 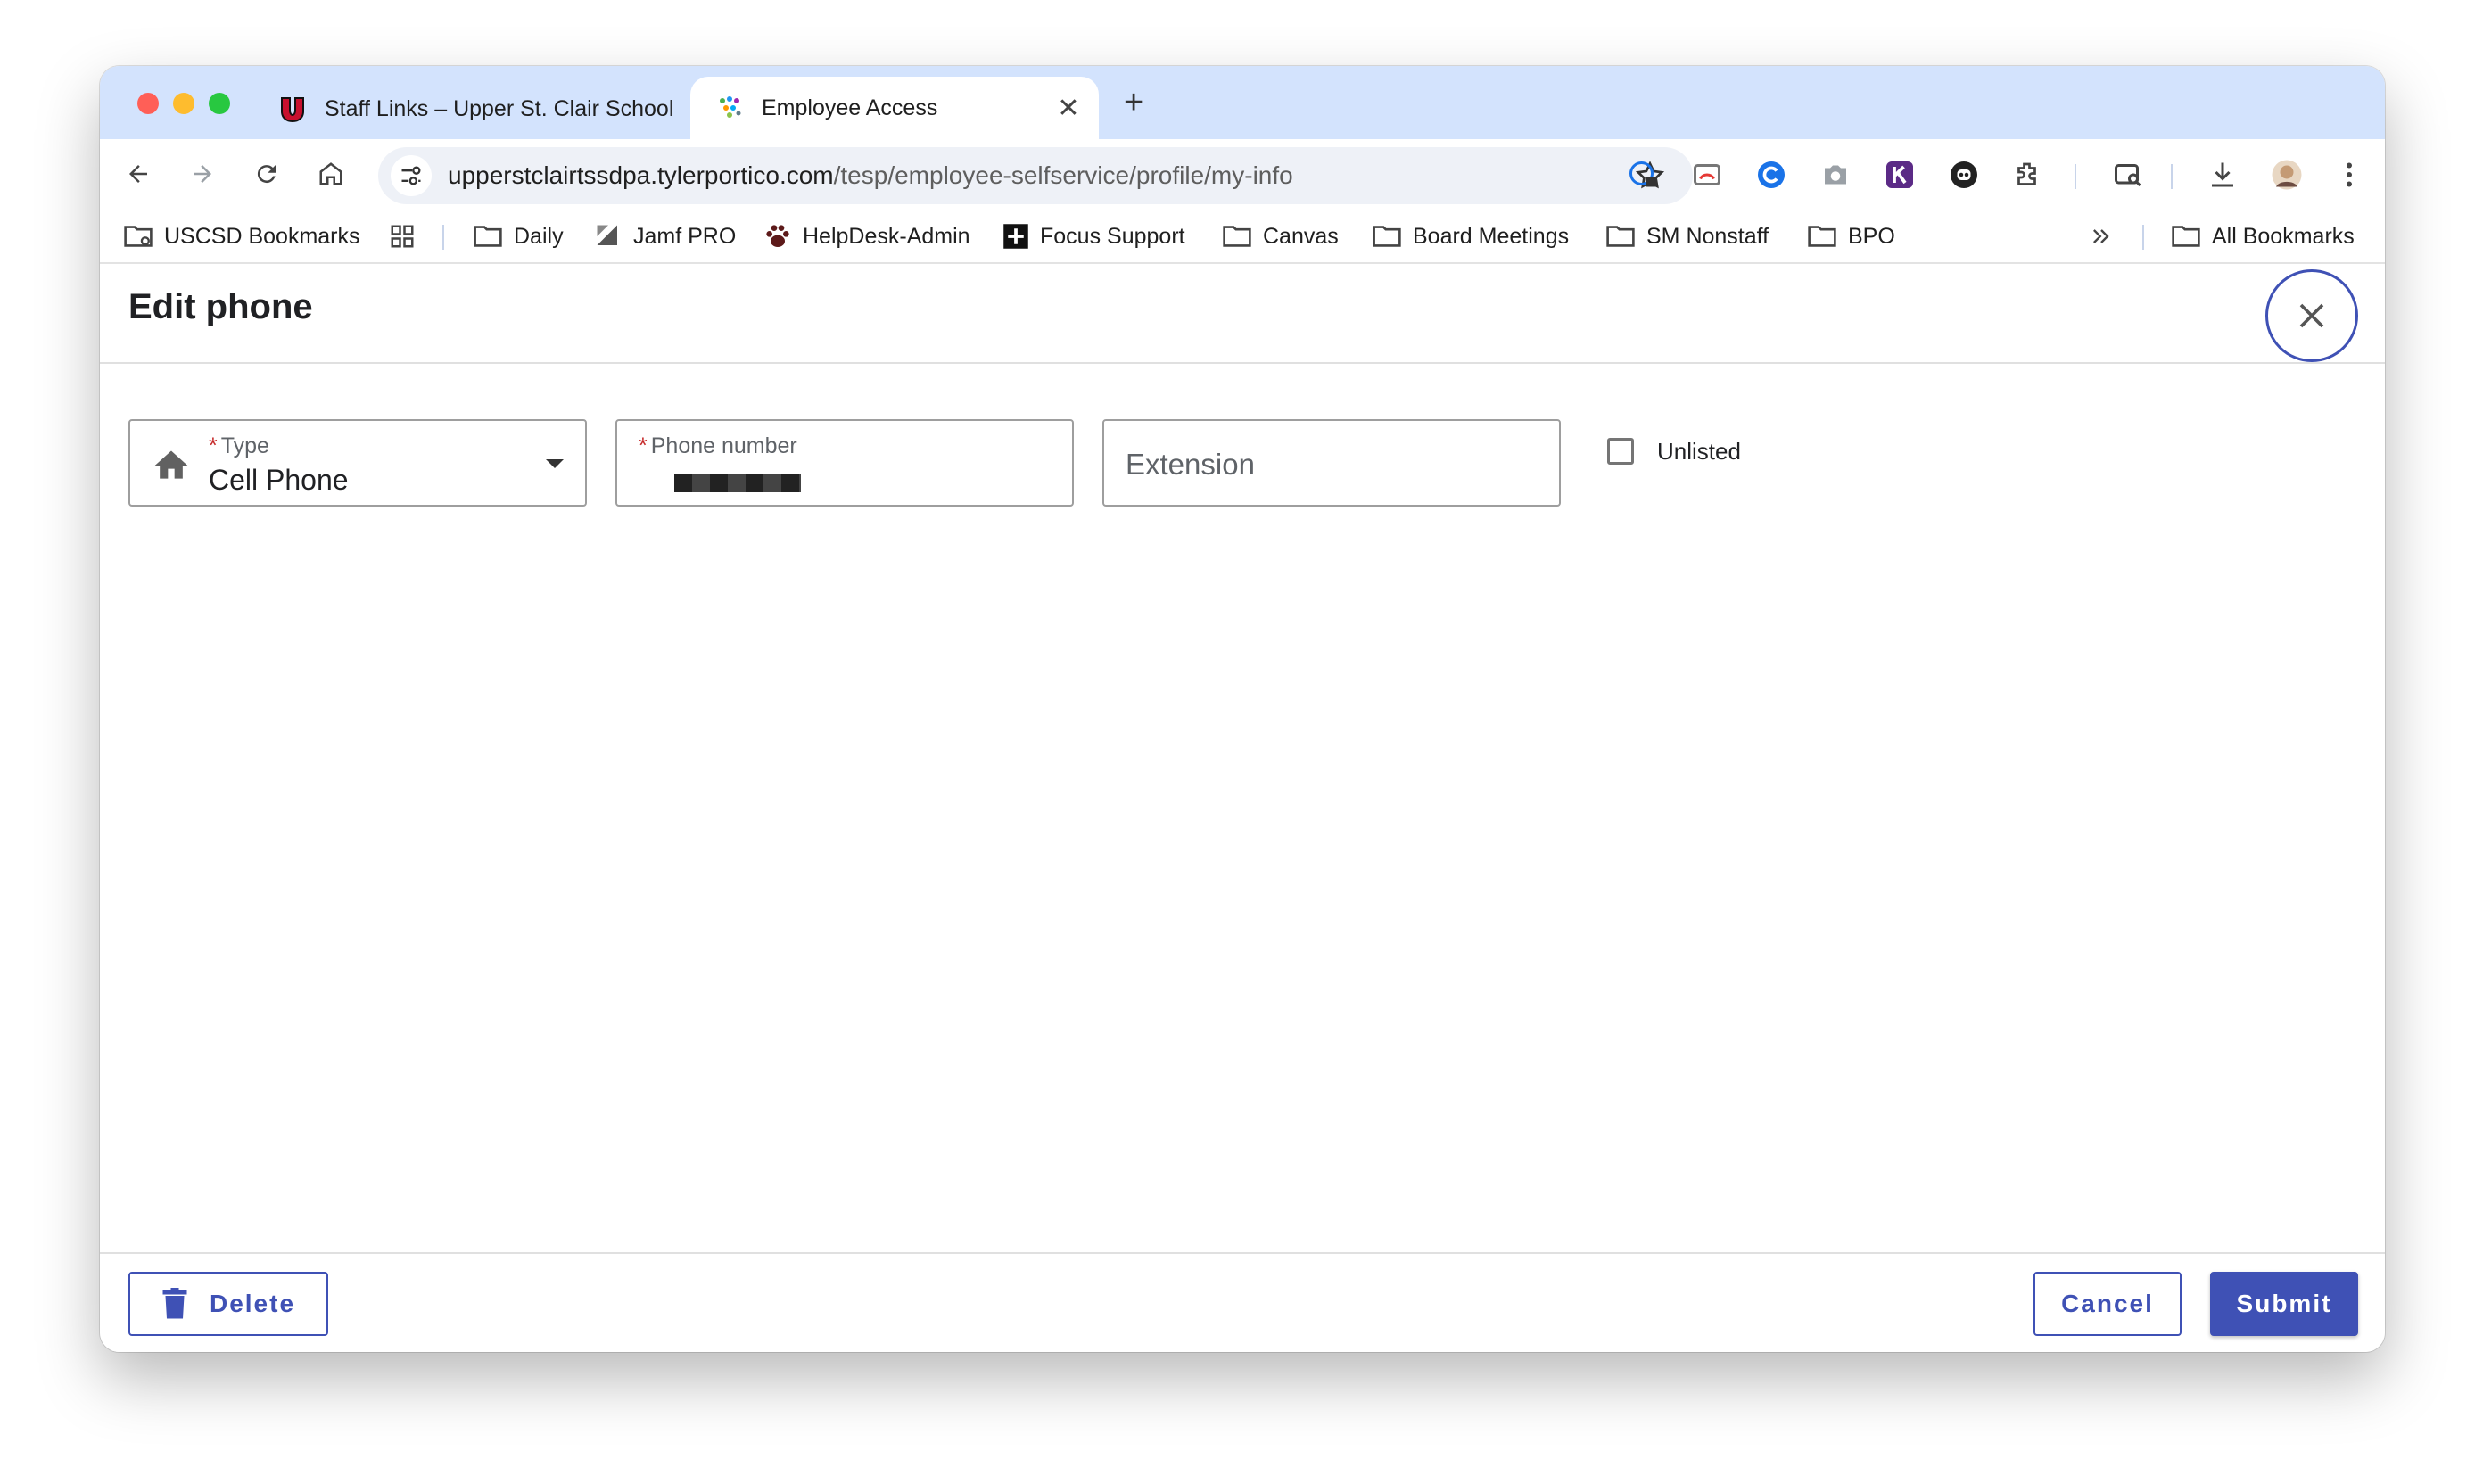 I want to click on tyler-logo-icon, so click(x=730, y=107).